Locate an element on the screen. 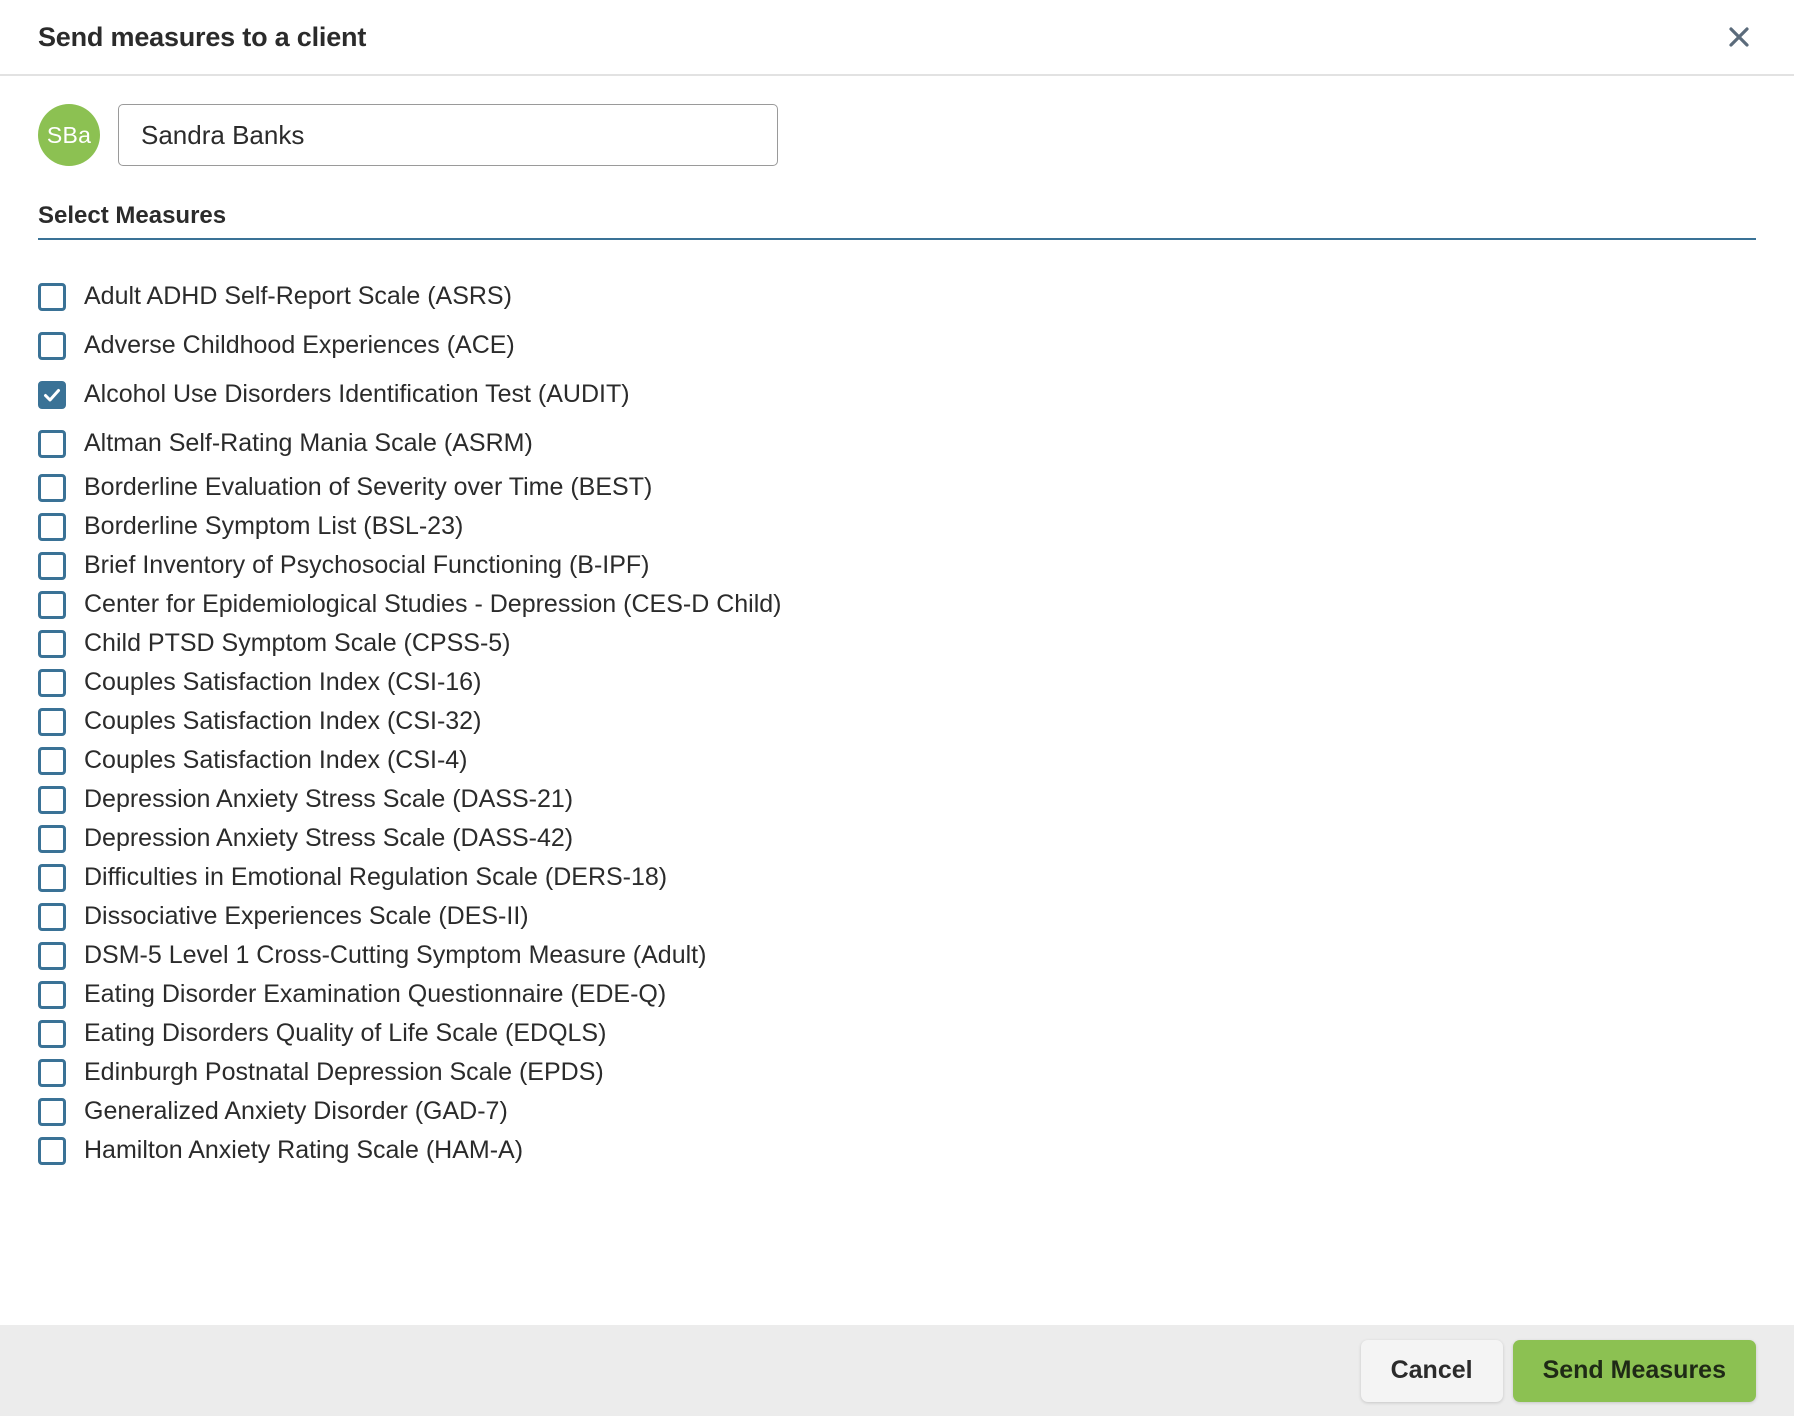 This screenshot has width=1794, height=1416. measure-label: Adverse Childhood Experiences (ACE) is located at coordinates (299, 345).